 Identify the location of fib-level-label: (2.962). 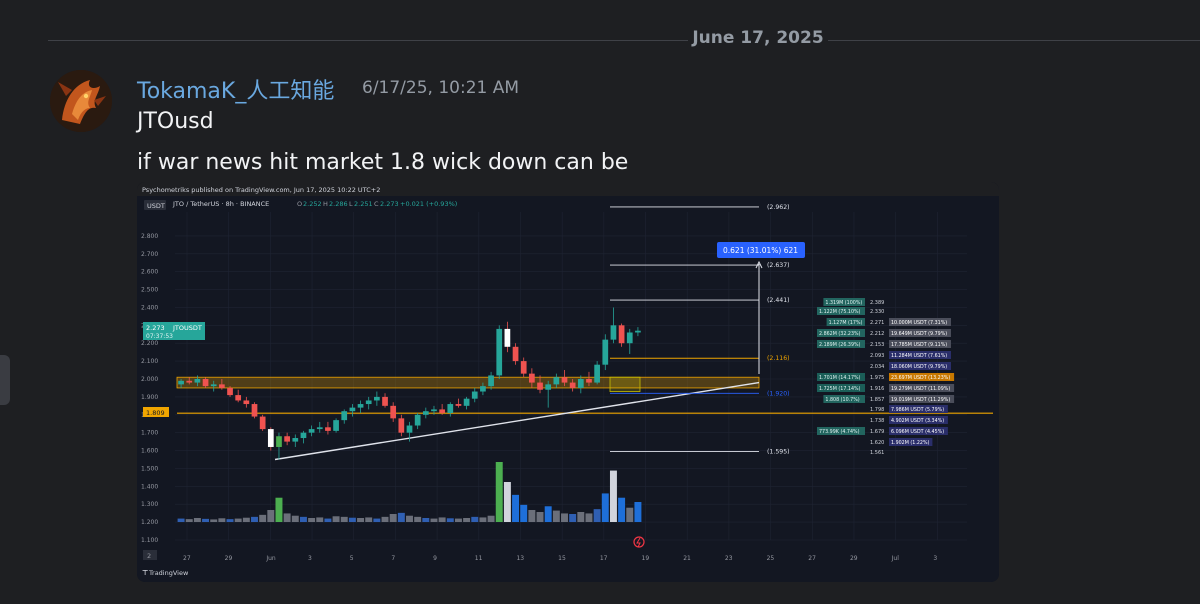
(778, 207).